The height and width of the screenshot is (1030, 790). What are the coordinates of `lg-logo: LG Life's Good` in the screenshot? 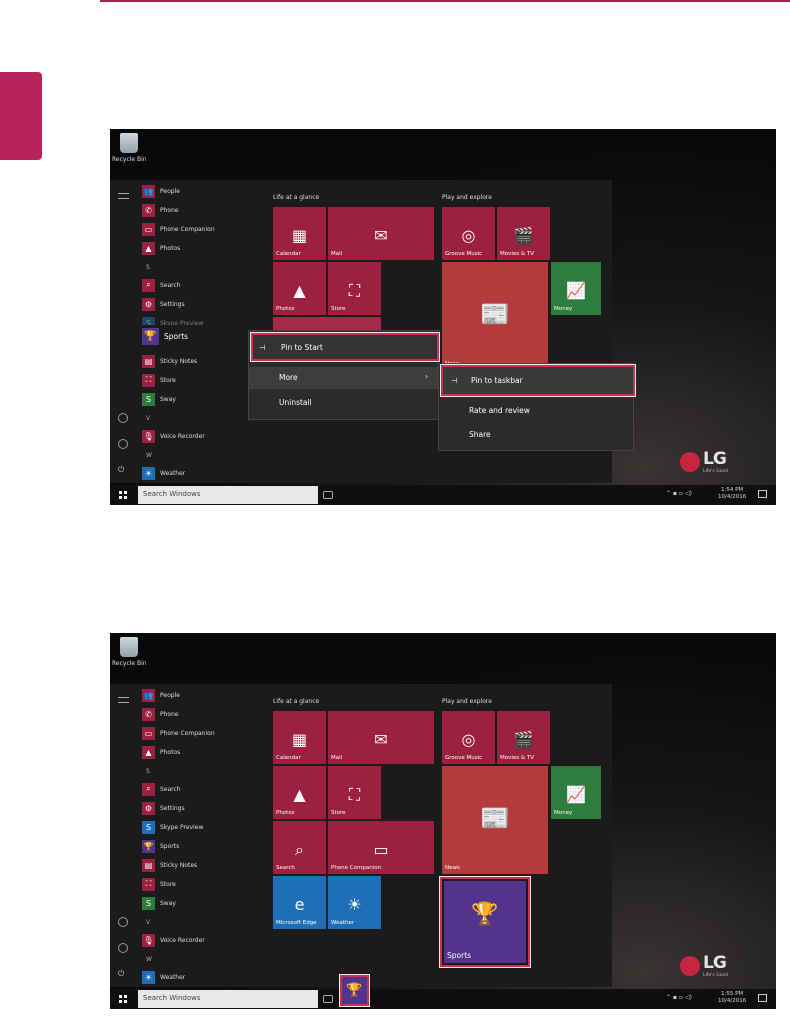 It's located at (704, 965).